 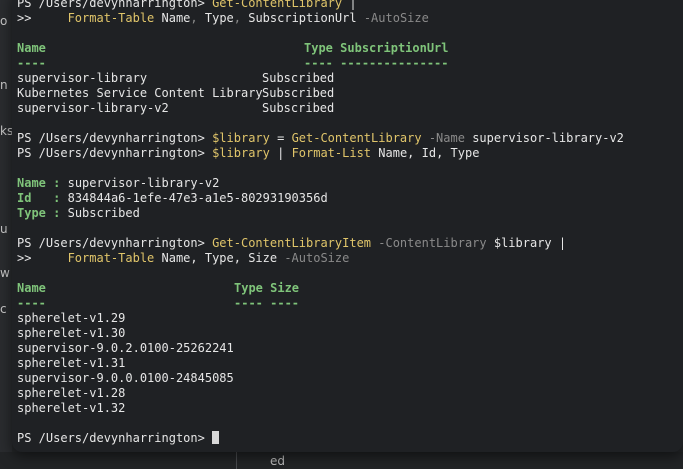 I want to click on cell-name: spherelet-v1.28, so click(x=71, y=393).